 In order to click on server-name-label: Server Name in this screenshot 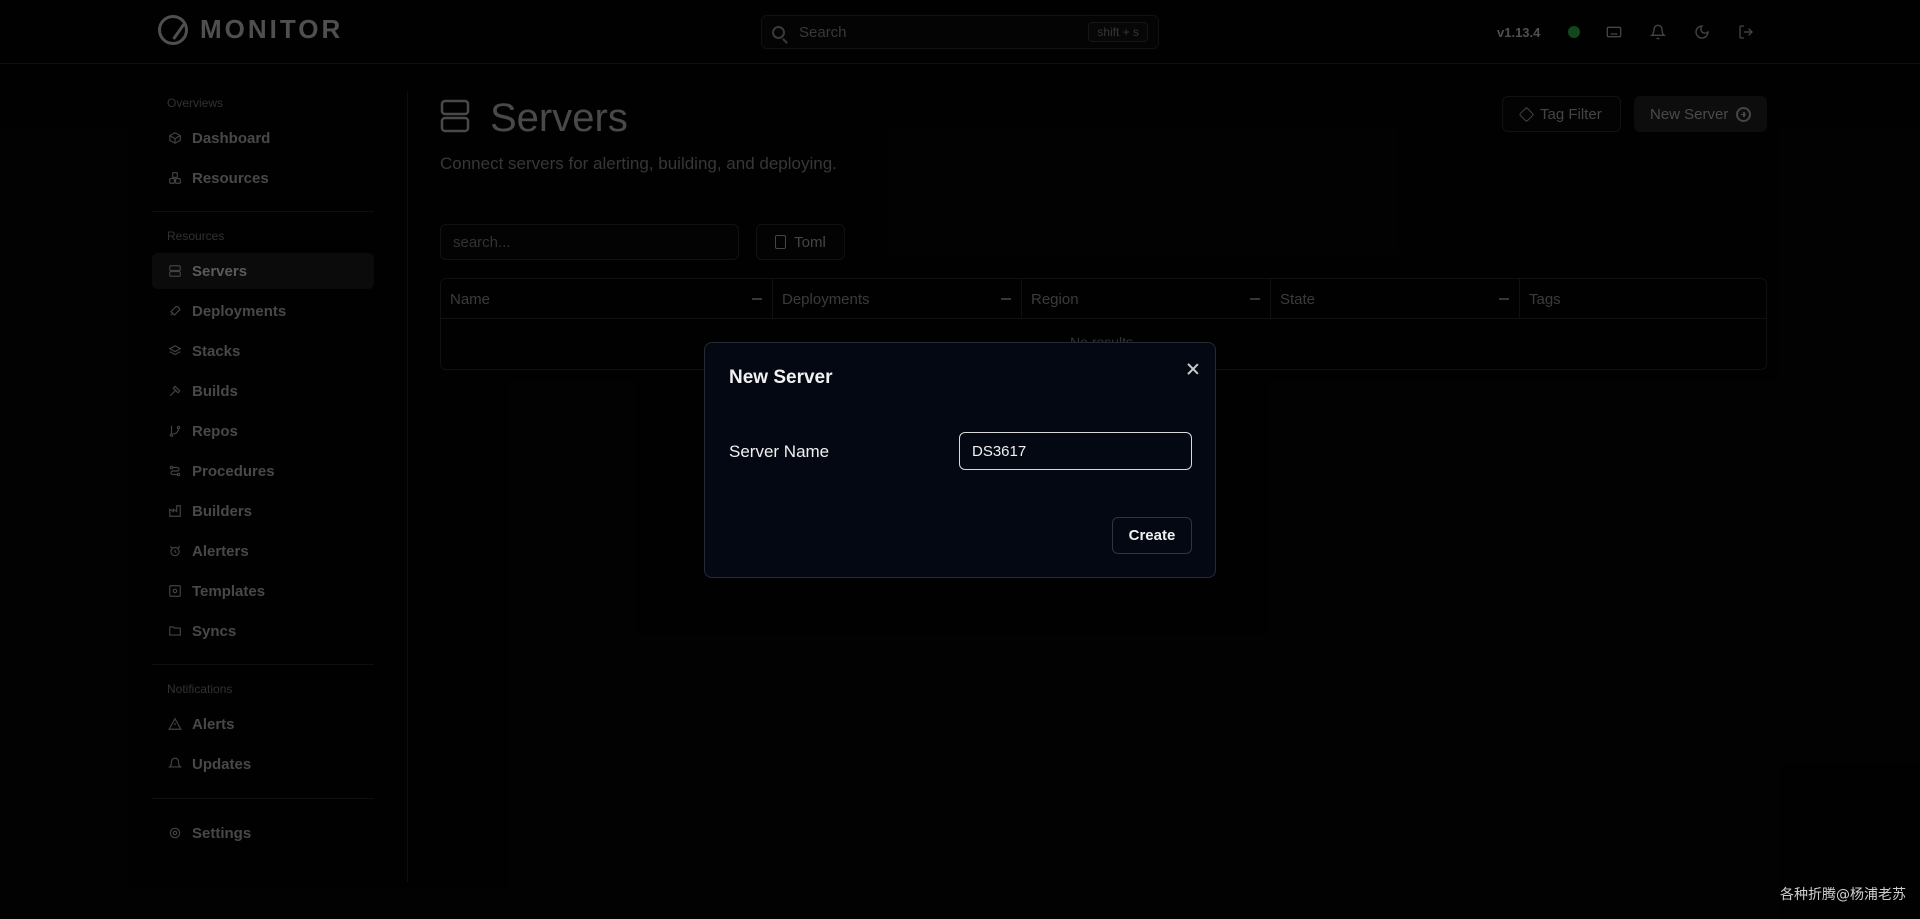, I will do `click(779, 451)`.